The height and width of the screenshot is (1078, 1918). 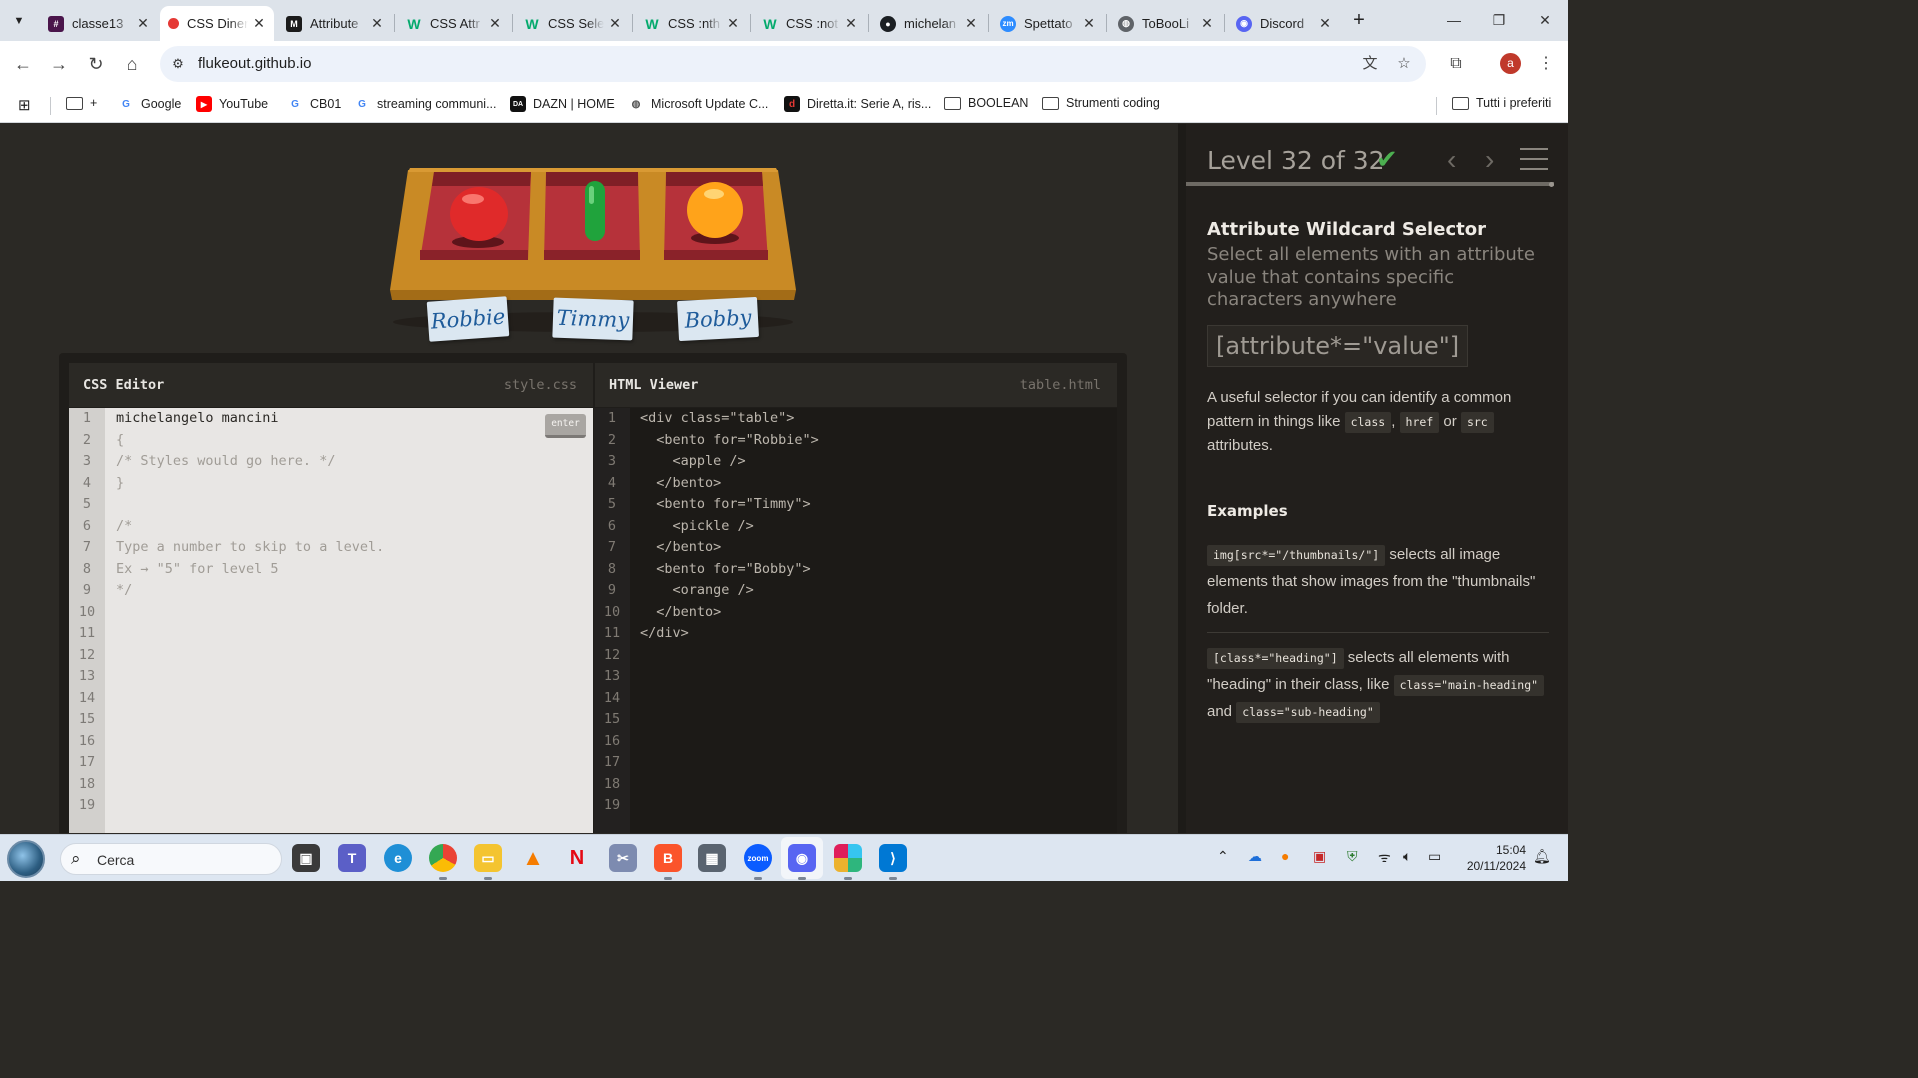 What do you see at coordinates (178, 64) in the screenshot?
I see `site-info-icon: ⚙` at bounding box center [178, 64].